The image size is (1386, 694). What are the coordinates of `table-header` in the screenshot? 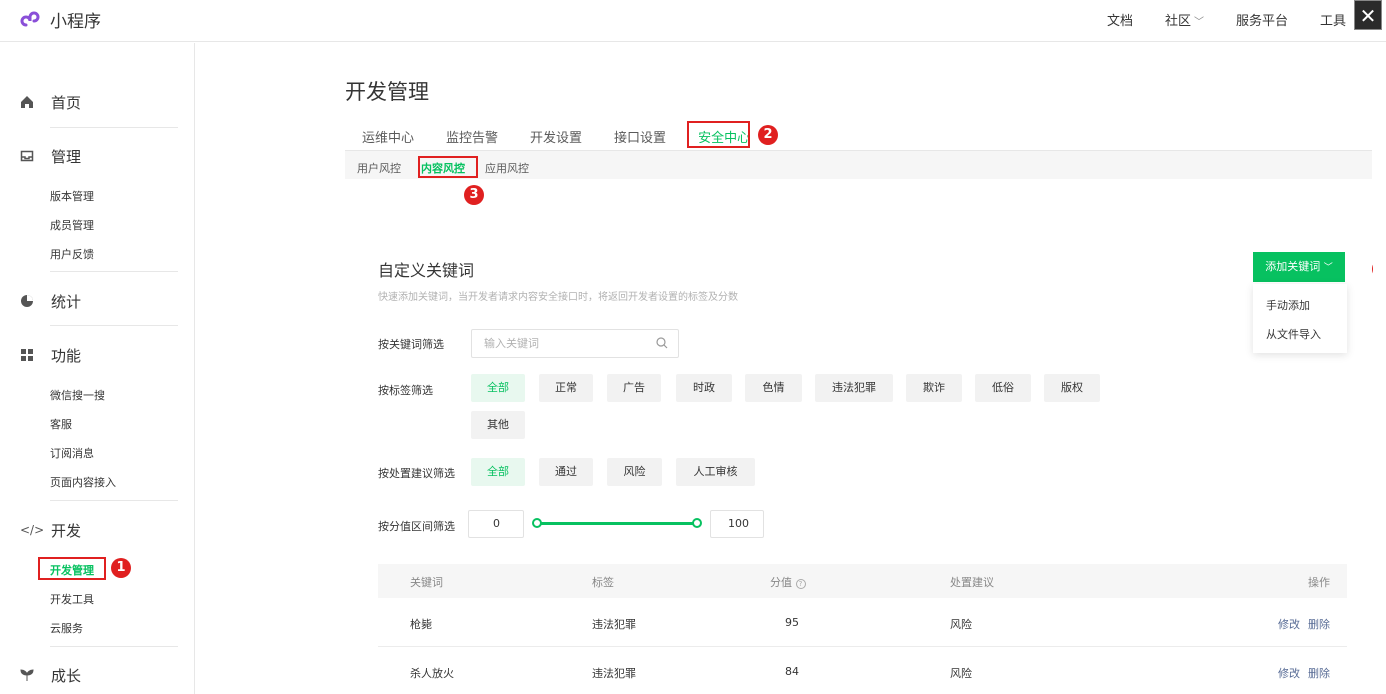 It's located at (862, 581).